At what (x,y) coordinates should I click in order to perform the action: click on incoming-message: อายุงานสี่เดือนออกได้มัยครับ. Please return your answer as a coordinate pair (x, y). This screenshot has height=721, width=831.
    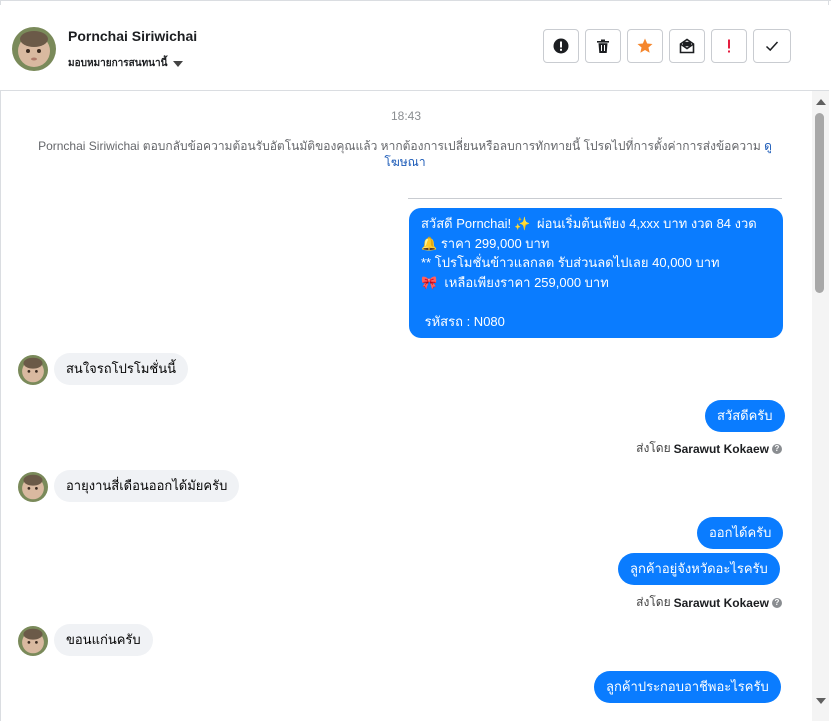
    Looking at the image, I should click on (147, 486).